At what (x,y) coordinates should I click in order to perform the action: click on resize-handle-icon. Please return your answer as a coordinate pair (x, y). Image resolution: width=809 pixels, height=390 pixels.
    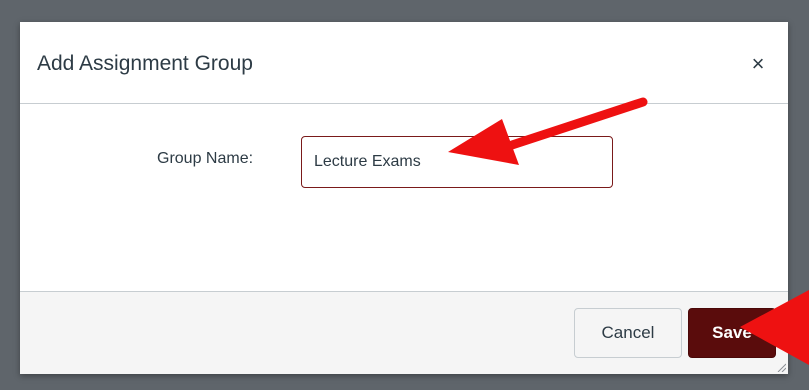
    Looking at the image, I should click on (781, 367).